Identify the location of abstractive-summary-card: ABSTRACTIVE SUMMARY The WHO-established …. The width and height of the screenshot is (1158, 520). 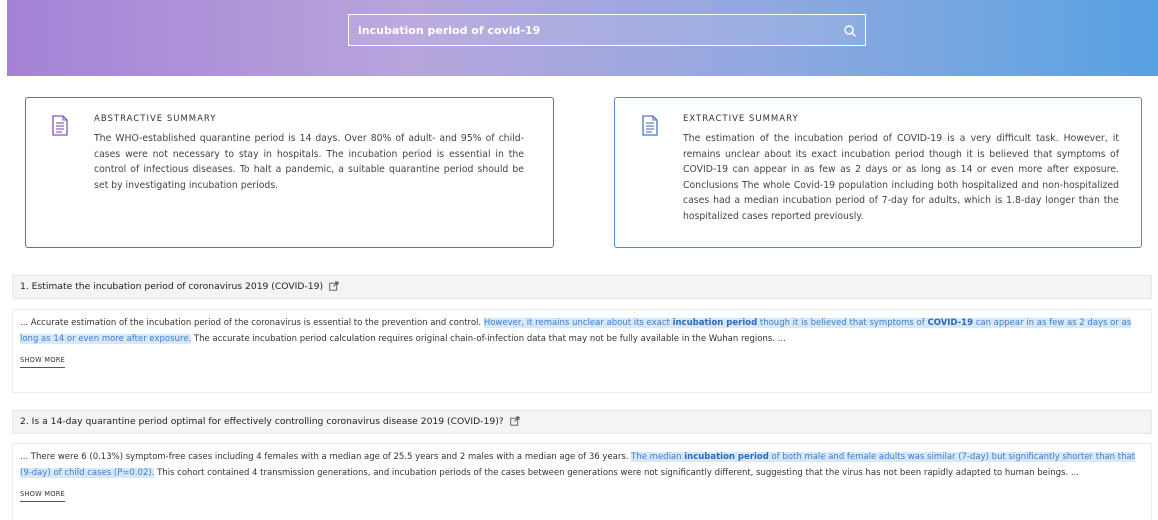
(289, 172).